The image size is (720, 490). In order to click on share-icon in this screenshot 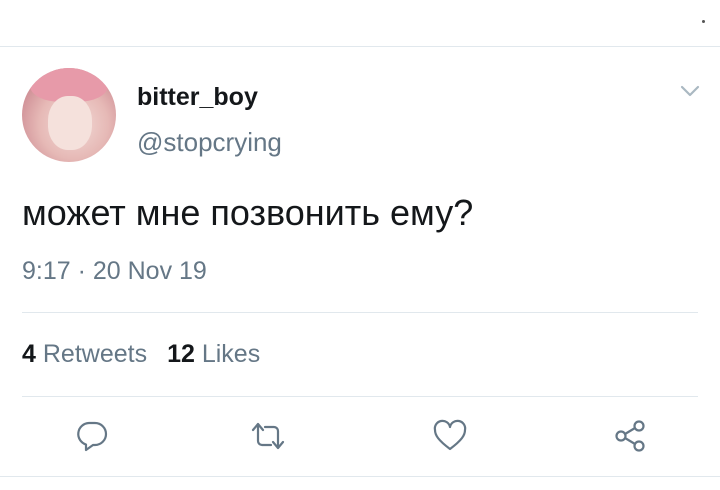, I will do `click(630, 436)`.